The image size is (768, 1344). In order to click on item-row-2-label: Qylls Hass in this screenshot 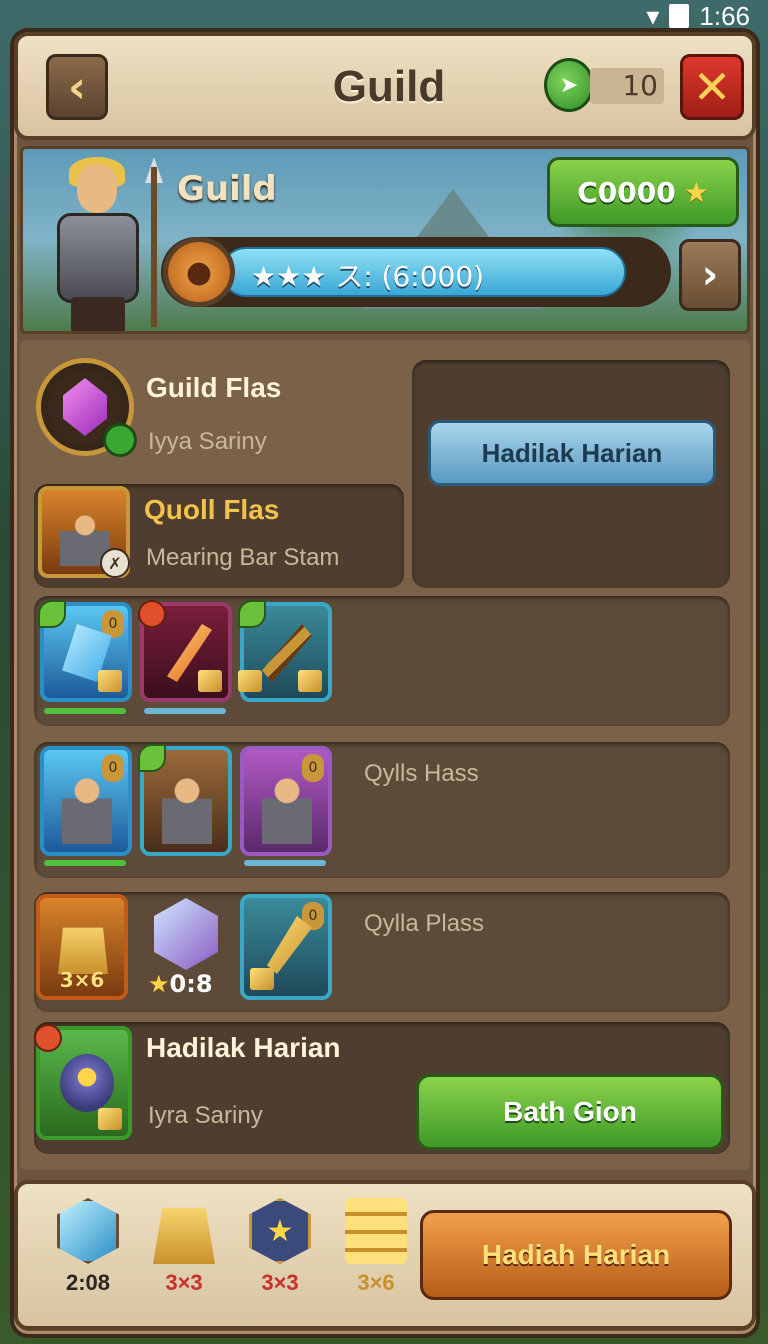, I will do `click(421, 773)`.